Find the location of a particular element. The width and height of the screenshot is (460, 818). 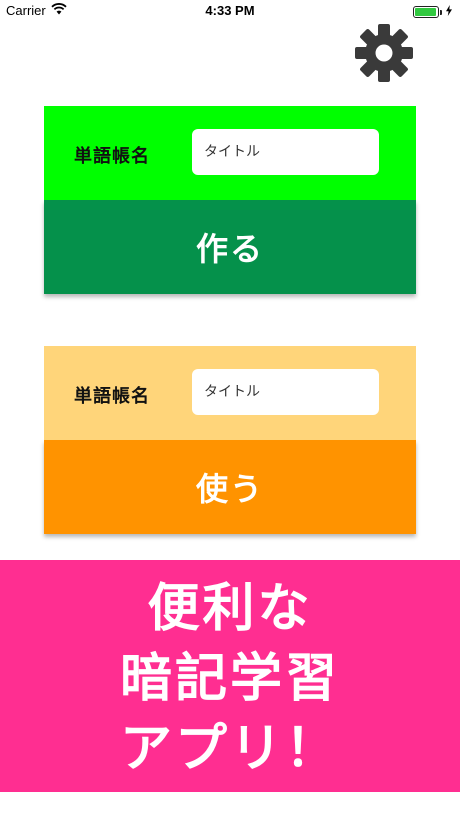

banner-line-2: 暗記学習 is located at coordinates (229, 679).